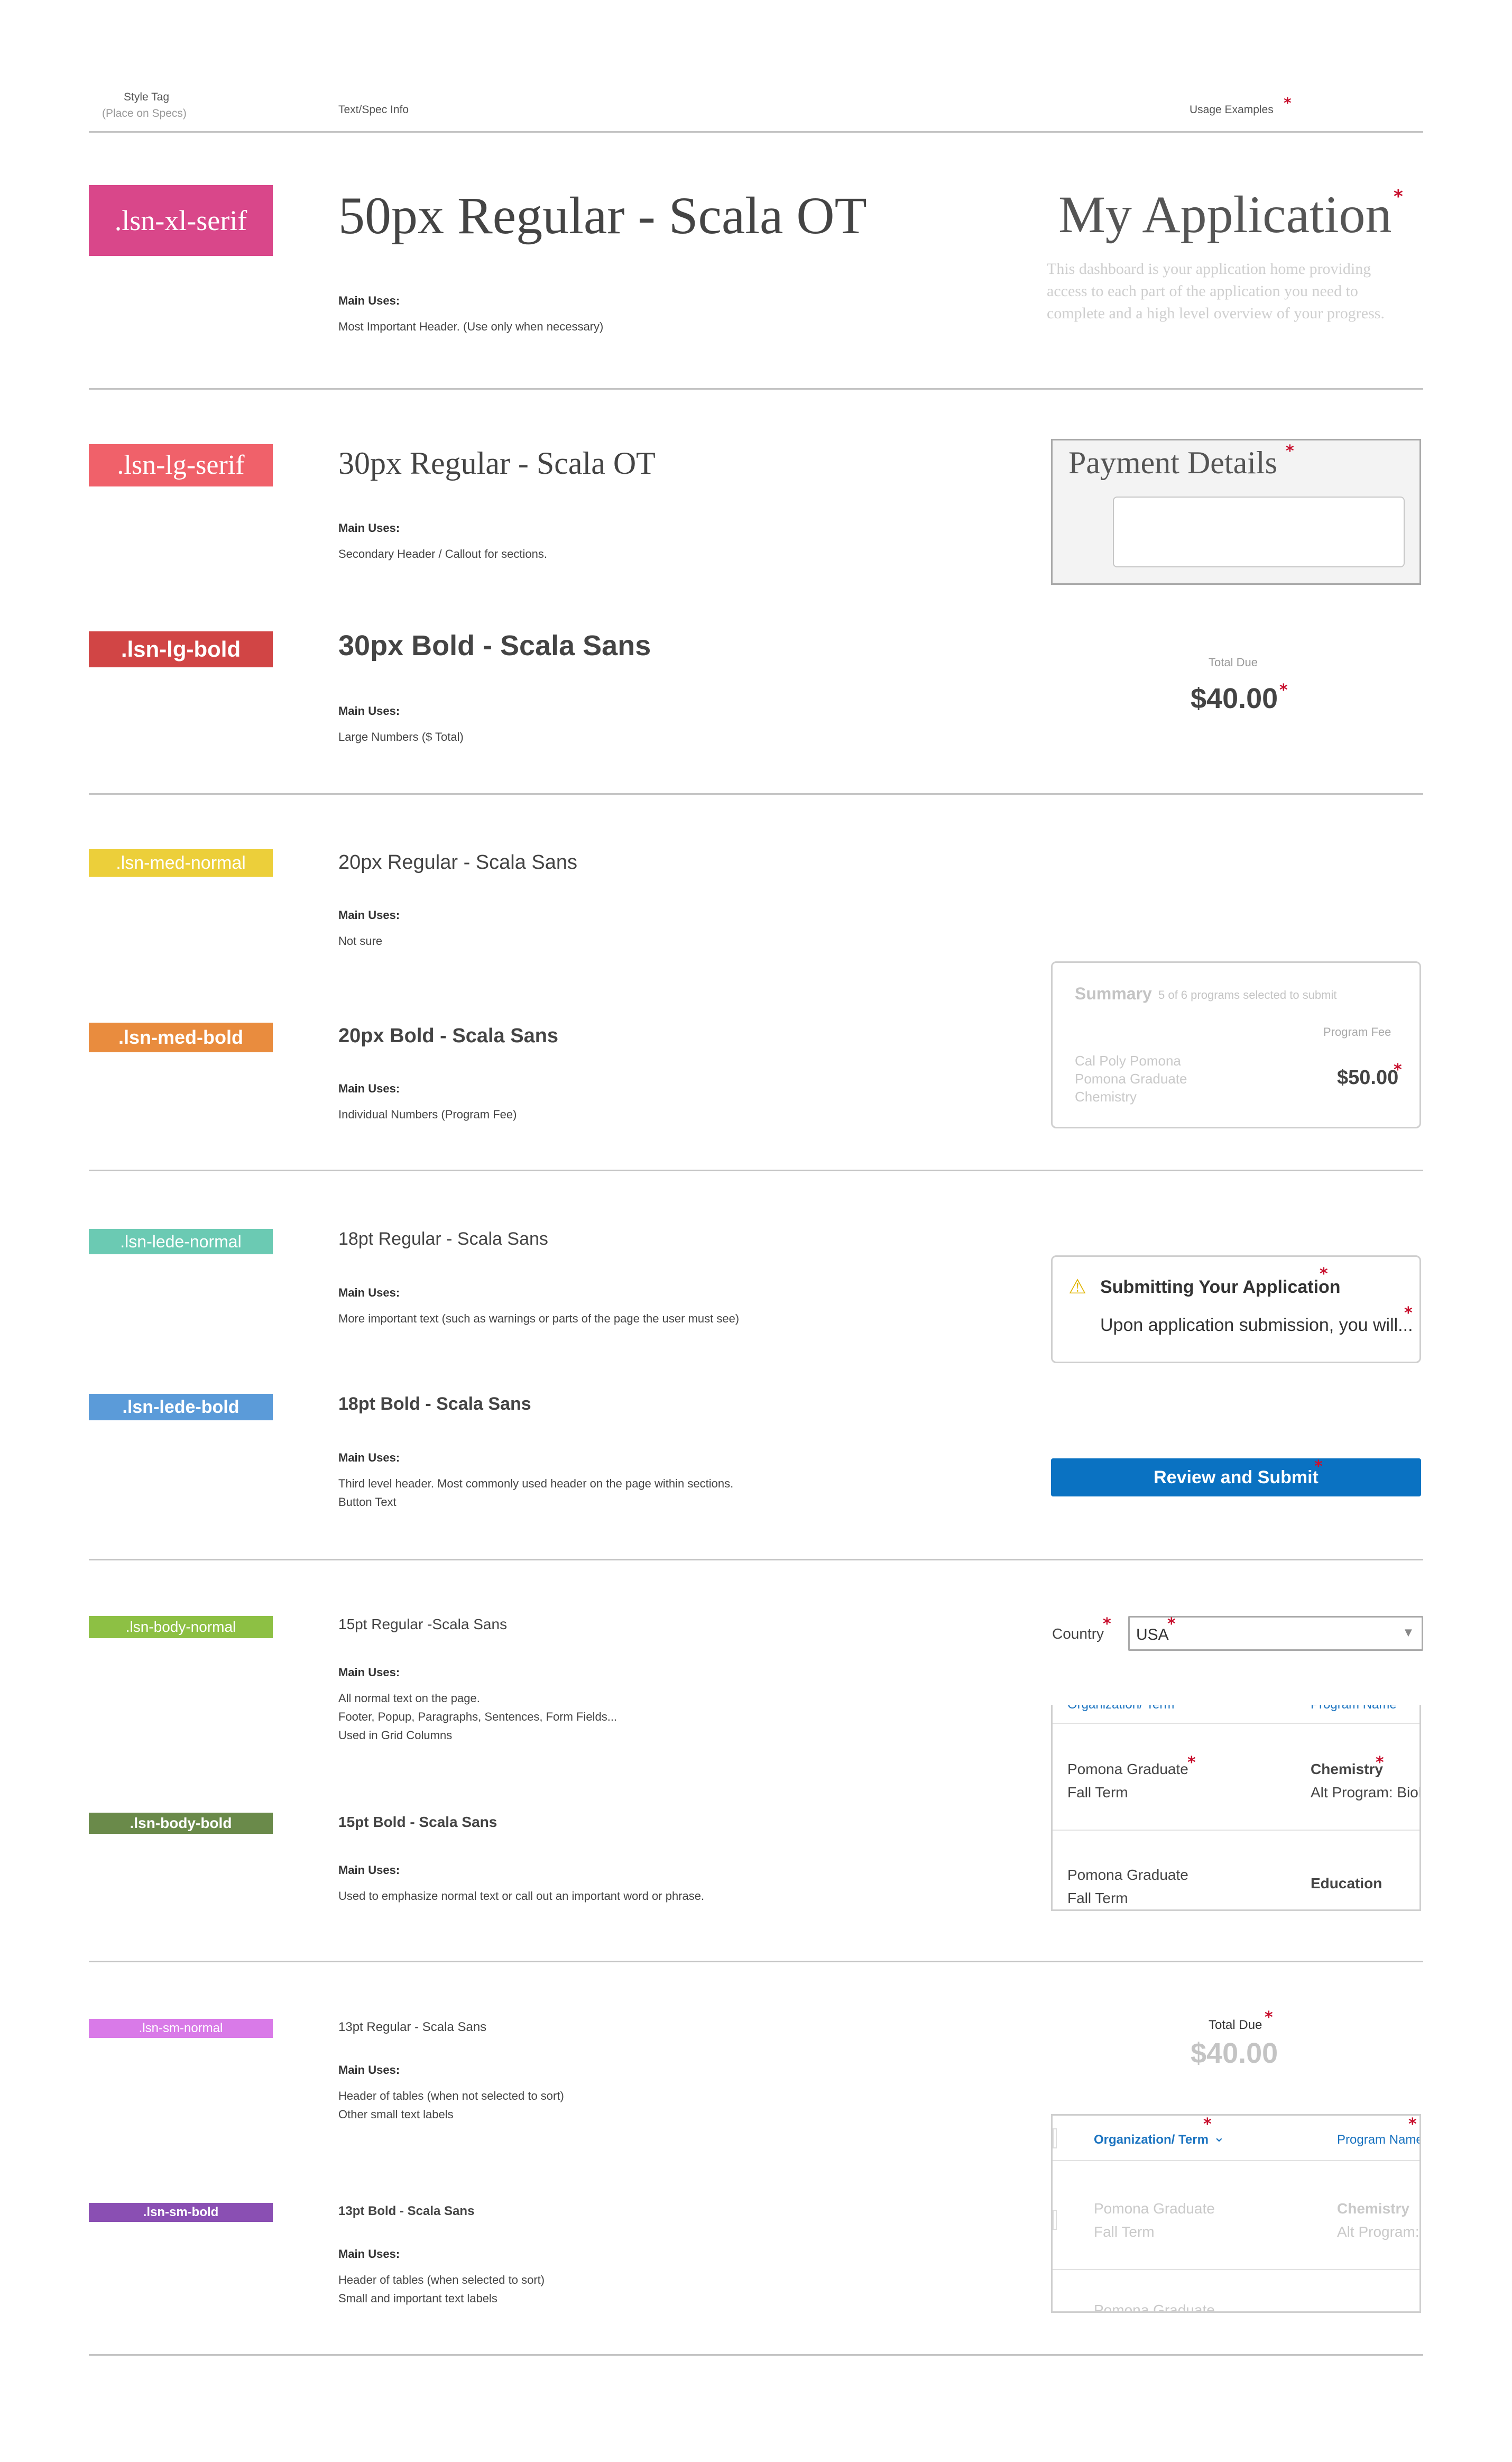  Describe the element at coordinates (413, 2027) in the screenshot. I see `spec-sm-normal: 13pt Regular - Scala Sans` at that location.